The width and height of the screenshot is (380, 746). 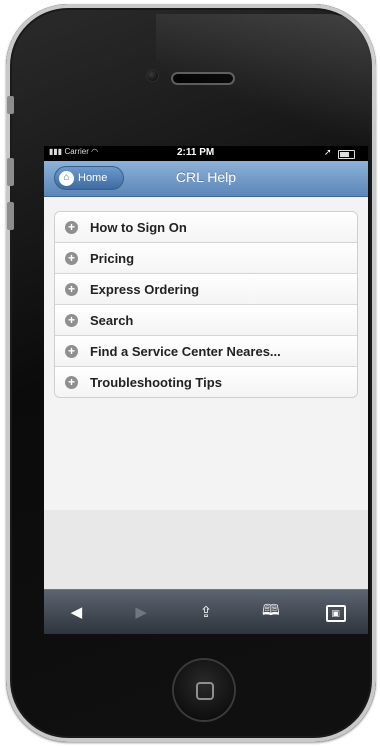 I want to click on list-item-express-ordering: + Express Ordering, so click(x=206, y=289).